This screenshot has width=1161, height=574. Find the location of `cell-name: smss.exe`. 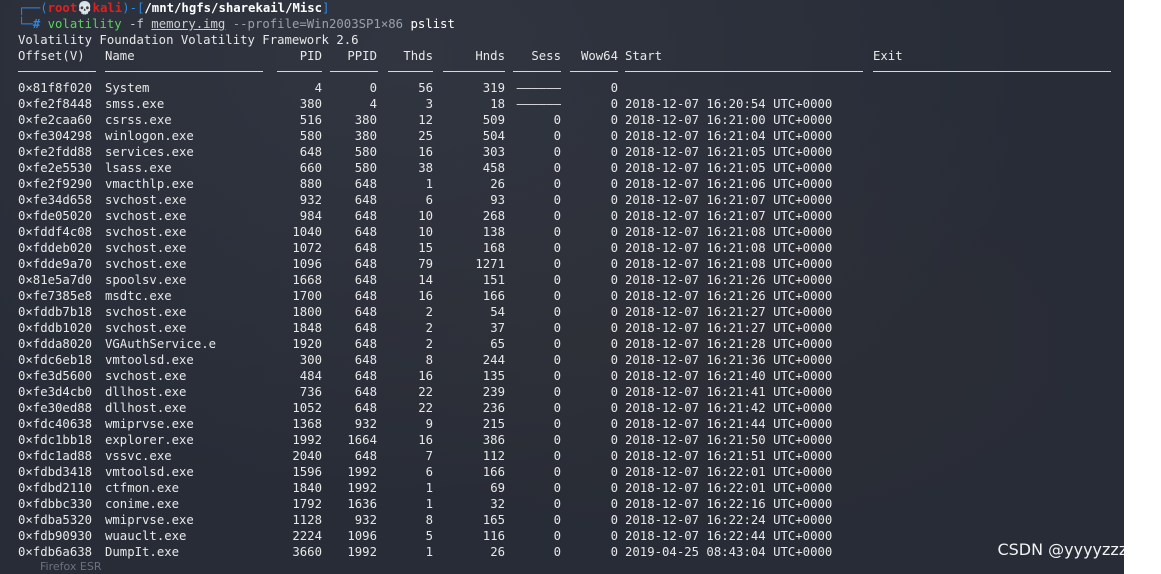

cell-name: smss.exe is located at coordinates (135, 104).